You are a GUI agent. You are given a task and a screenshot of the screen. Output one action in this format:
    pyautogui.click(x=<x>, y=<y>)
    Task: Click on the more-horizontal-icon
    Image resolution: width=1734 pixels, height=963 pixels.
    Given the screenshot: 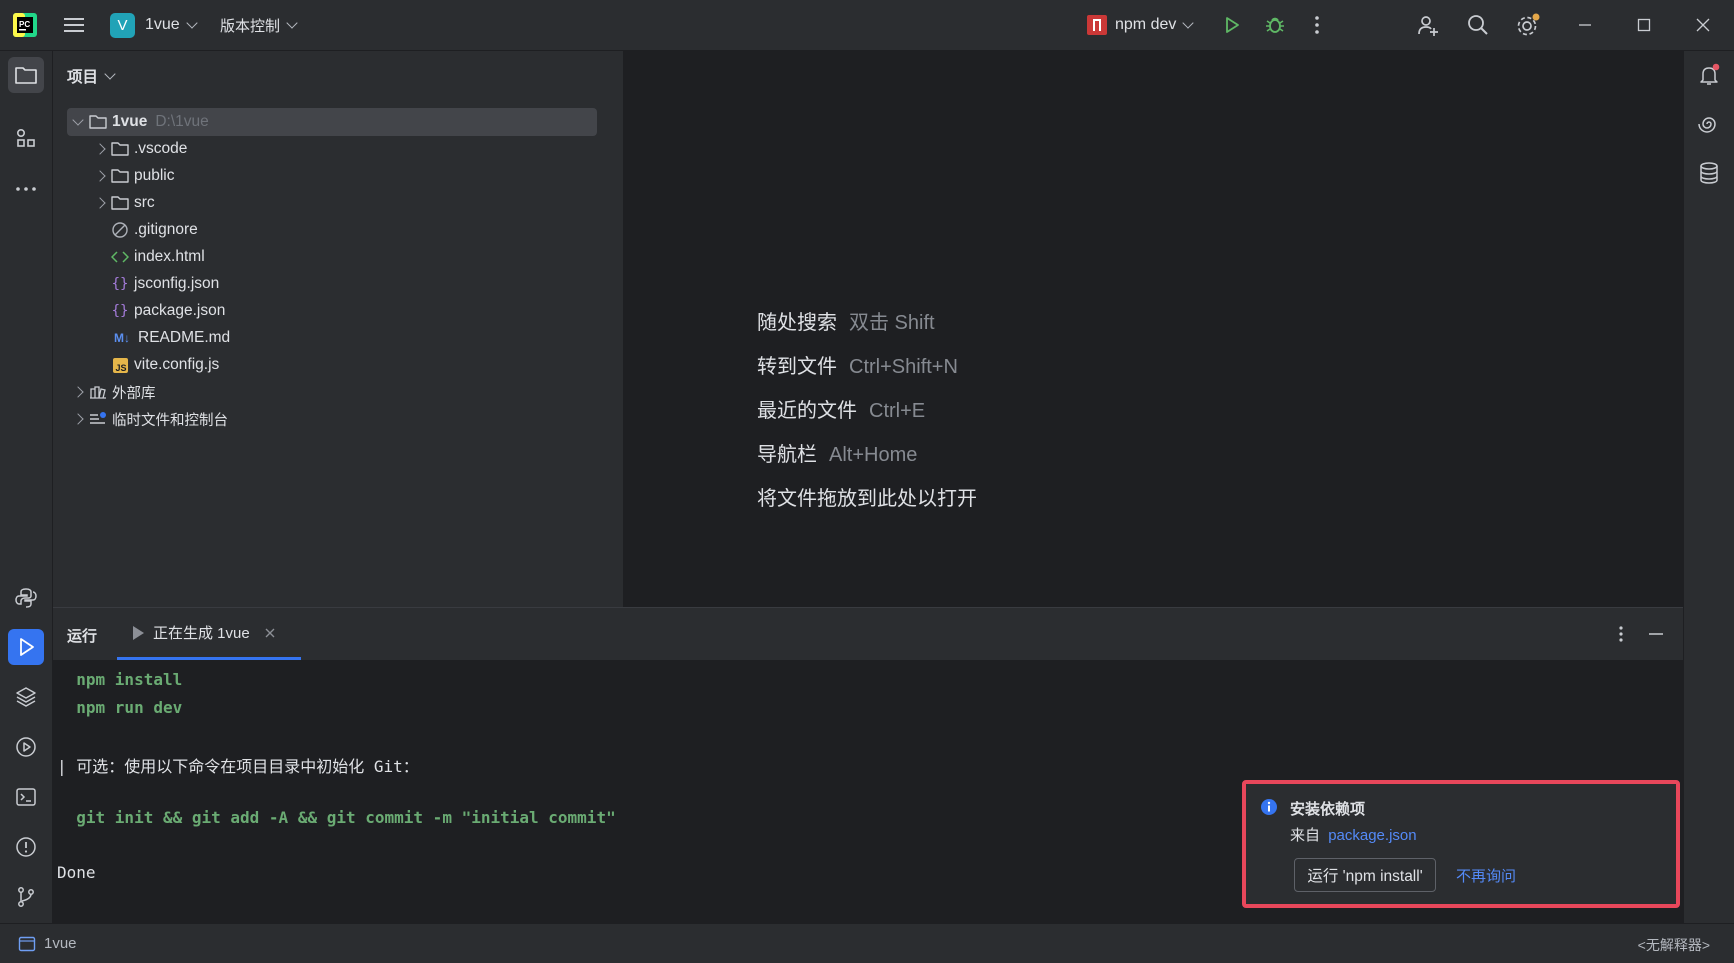 What is the action you would take?
    pyautogui.click(x=26, y=189)
    